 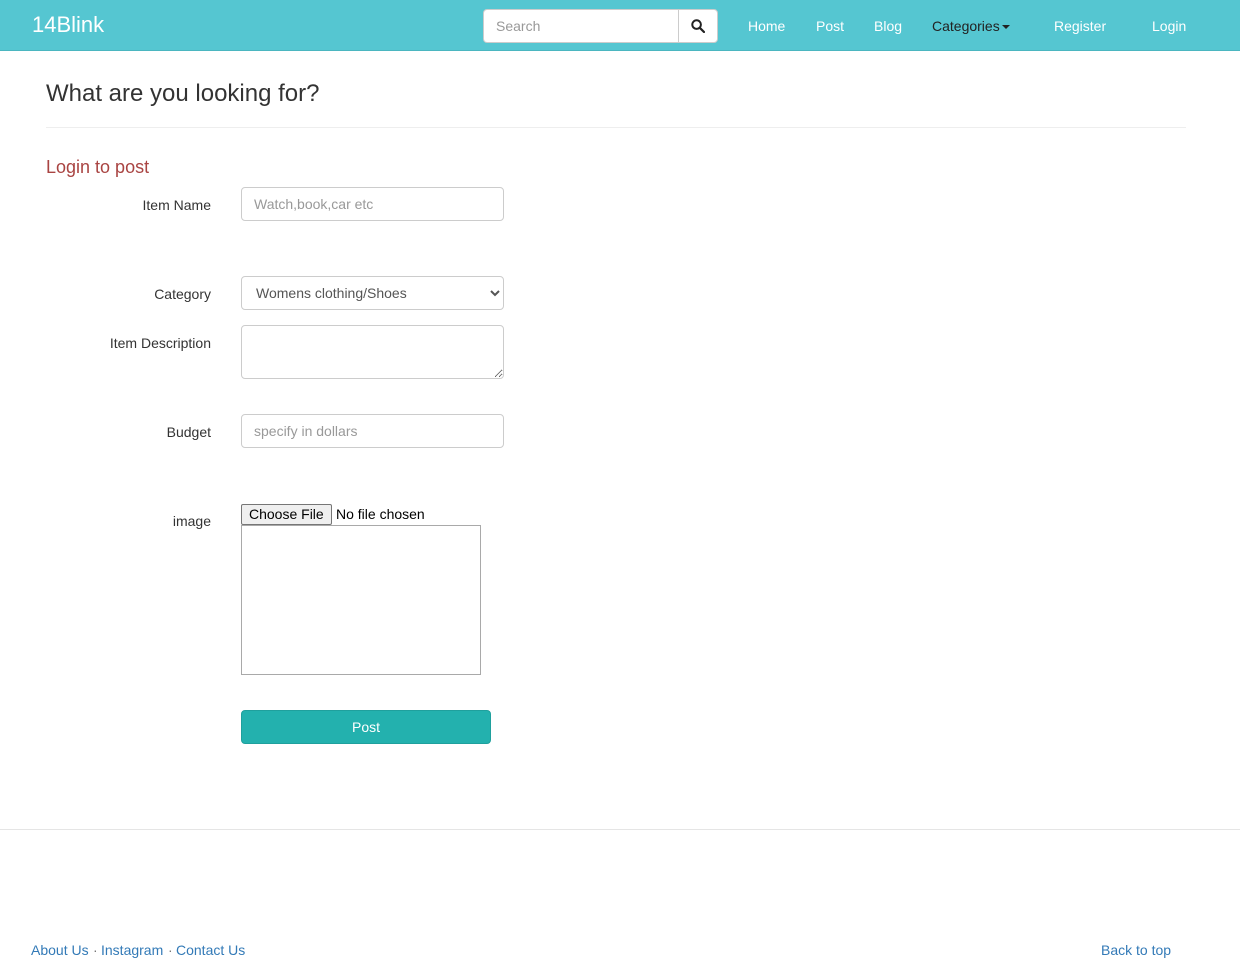 I want to click on category-select: Womens clothing/Shoes, so click(x=372, y=293).